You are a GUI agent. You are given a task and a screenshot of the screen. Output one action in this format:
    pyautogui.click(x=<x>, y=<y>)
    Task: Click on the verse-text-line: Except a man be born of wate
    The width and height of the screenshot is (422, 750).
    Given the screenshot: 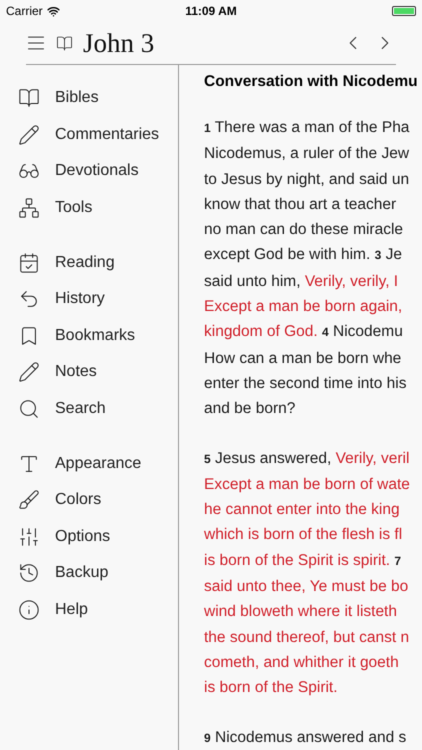 What is the action you would take?
    pyautogui.click(x=307, y=484)
    